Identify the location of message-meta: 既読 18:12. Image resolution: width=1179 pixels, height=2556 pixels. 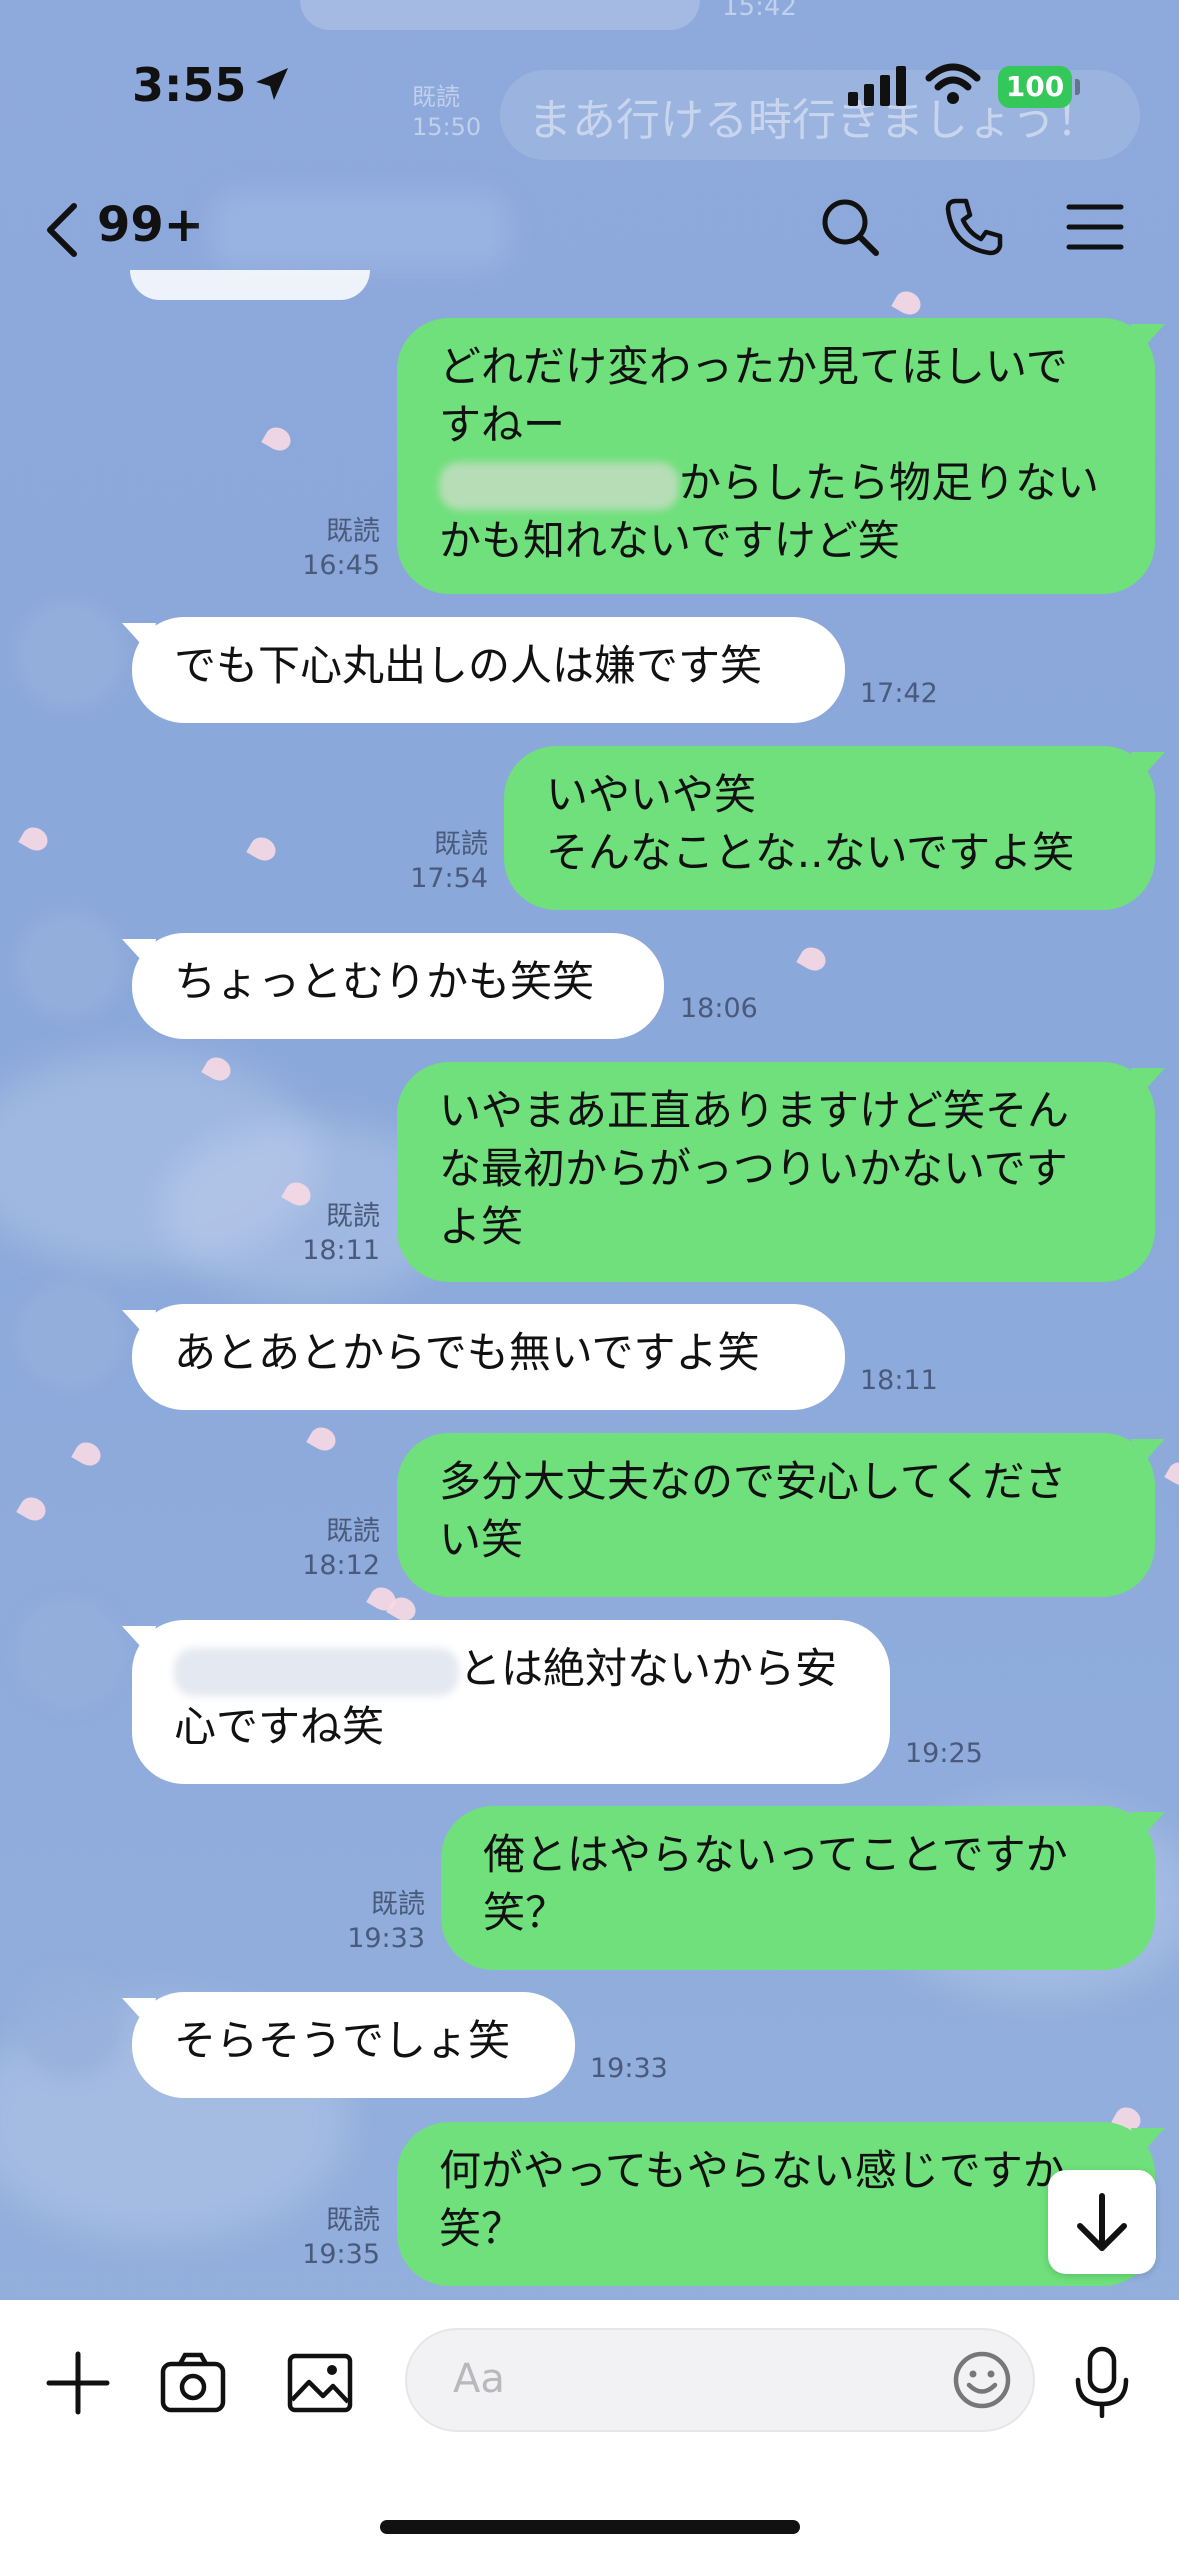
(341, 1548).